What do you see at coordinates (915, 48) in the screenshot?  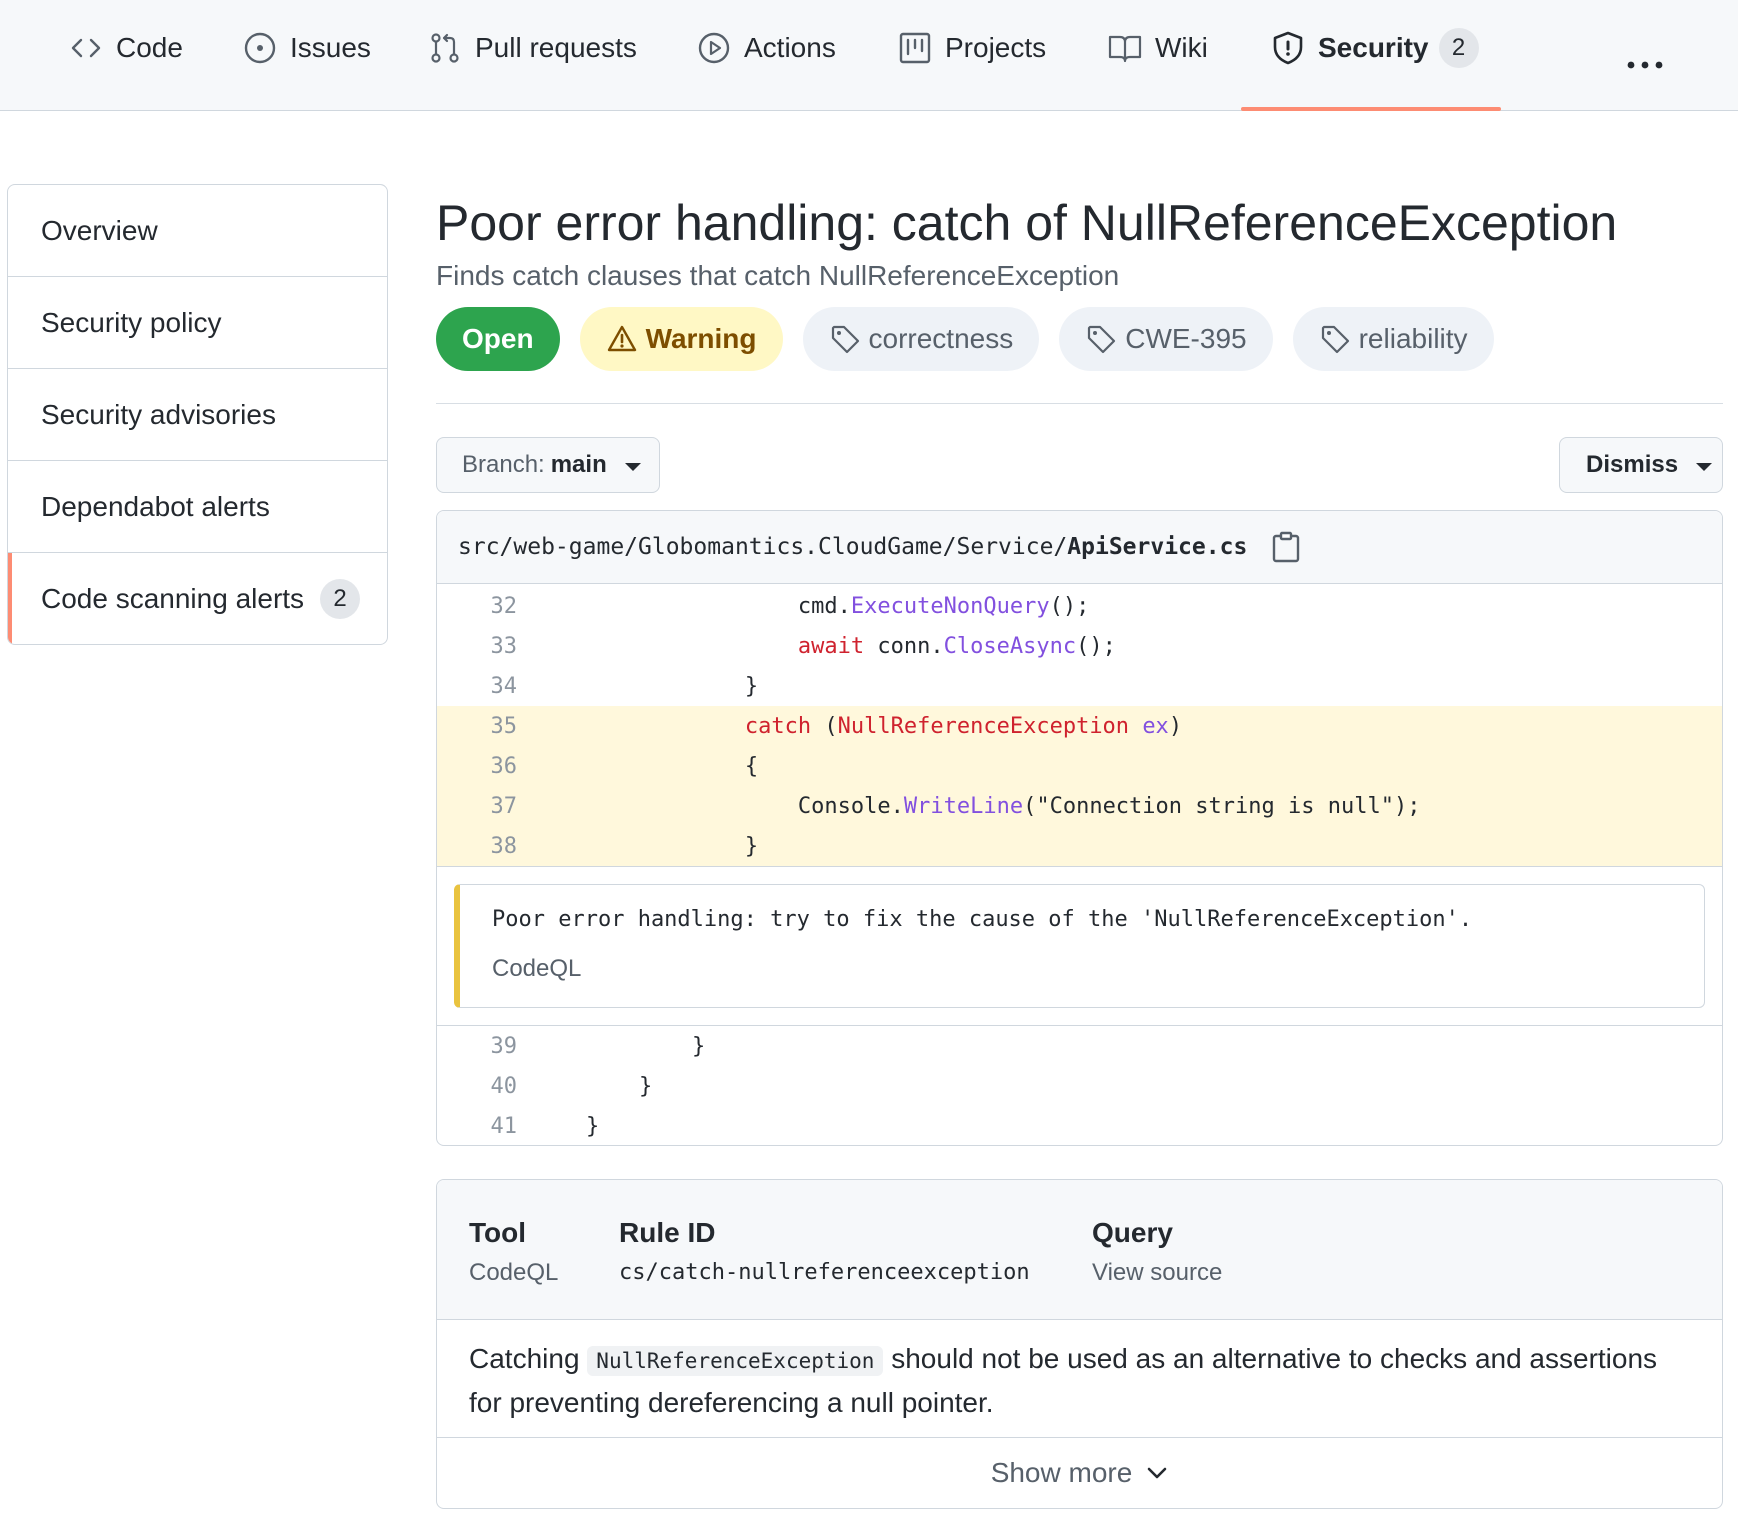 I see `project-icon` at bounding box center [915, 48].